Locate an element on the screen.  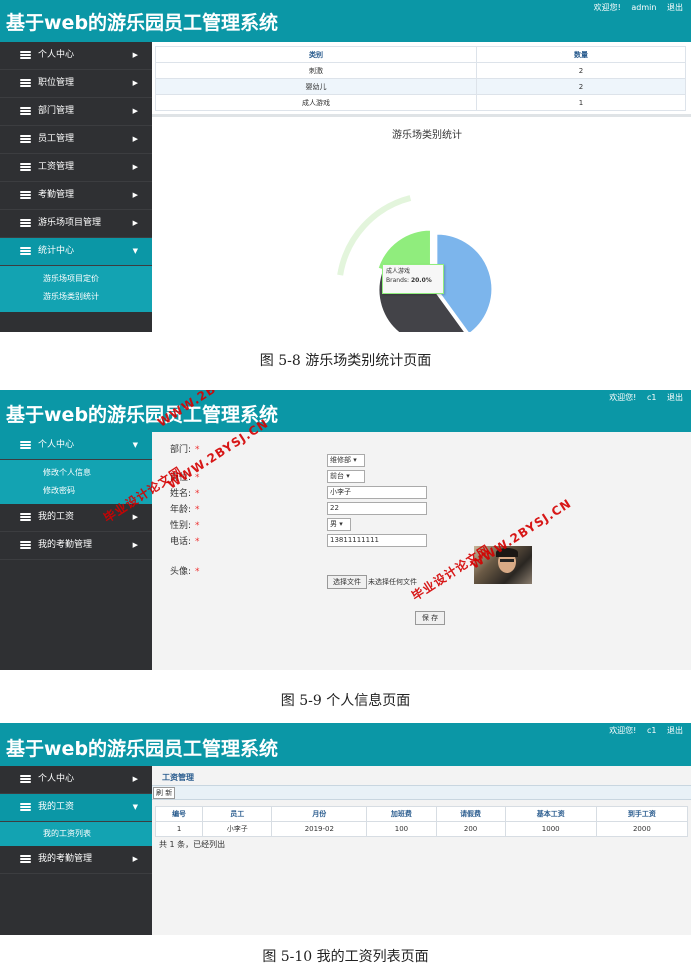
column-header: 加班费 is located at coordinates (401, 814).